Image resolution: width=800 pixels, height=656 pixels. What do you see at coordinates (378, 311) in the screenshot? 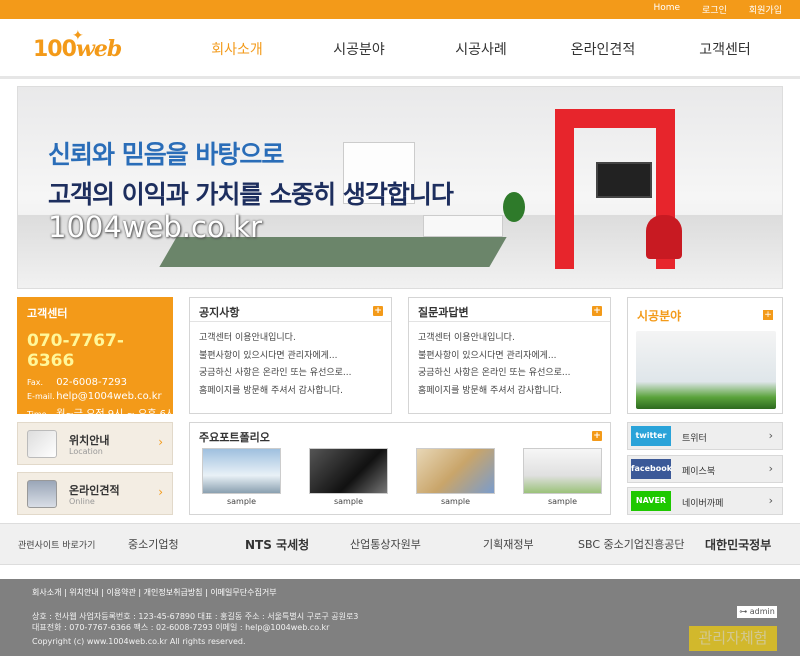
I see `notice-more-plus-icon: +` at bounding box center [378, 311].